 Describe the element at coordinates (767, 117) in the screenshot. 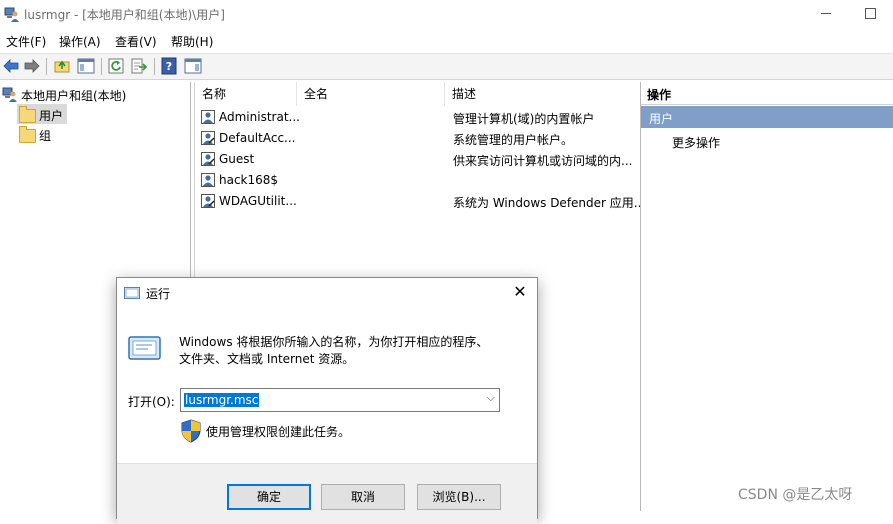

I see `action-section-users: 用户` at that location.